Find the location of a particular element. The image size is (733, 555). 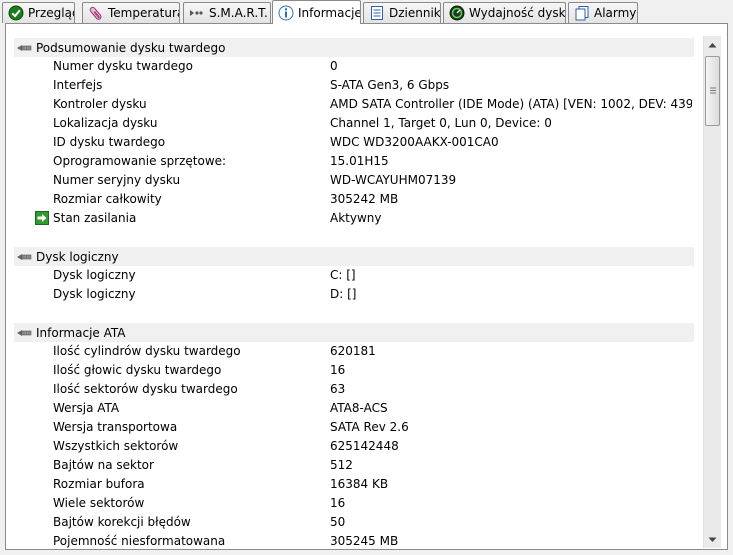

list-item: Rozmiar całkowity 305242 MB is located at coordinates (354, 199).